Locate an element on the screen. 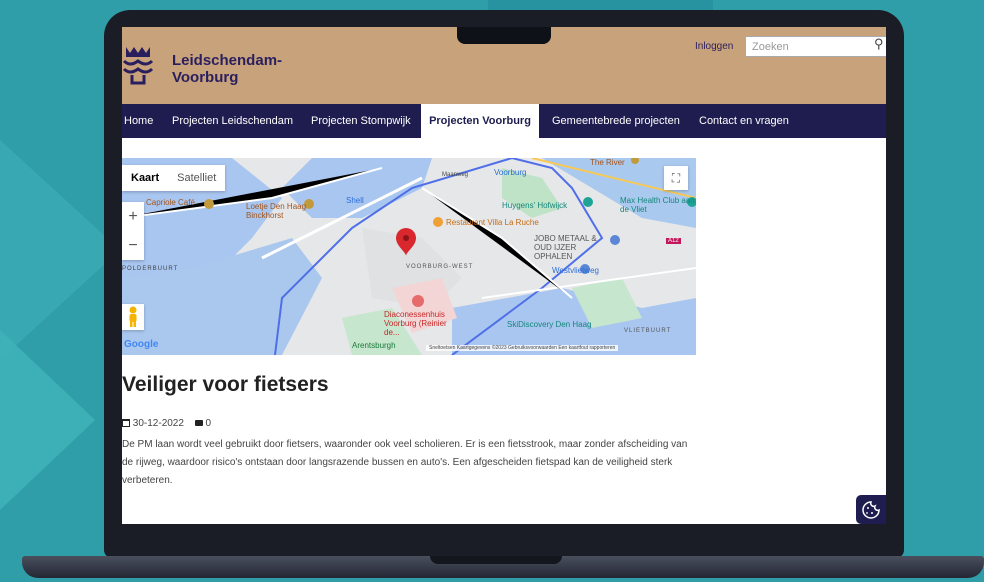 Image resolution: width=984 pixels, height=582 pixels. map-label-voorburg-station: Voorburg is located at coordinates (510, 172).